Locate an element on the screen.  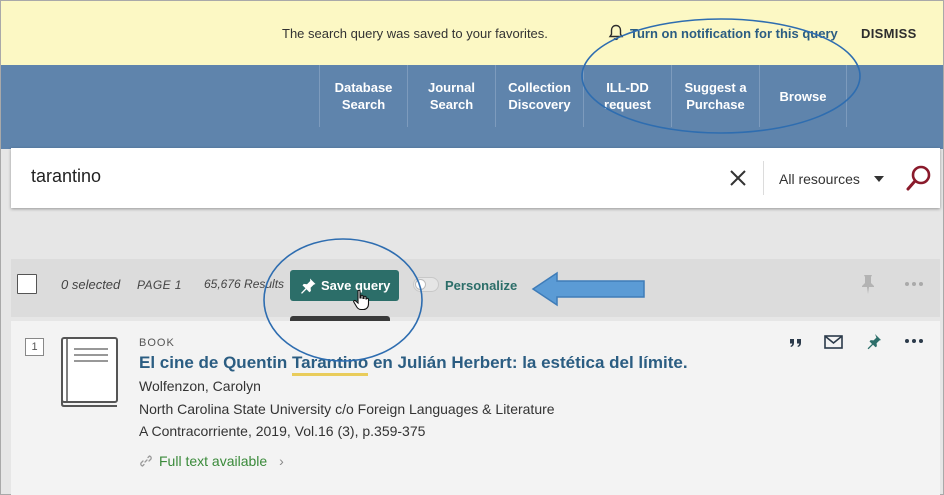
personalize-label: Personalize is located at coordinates (481, 285).